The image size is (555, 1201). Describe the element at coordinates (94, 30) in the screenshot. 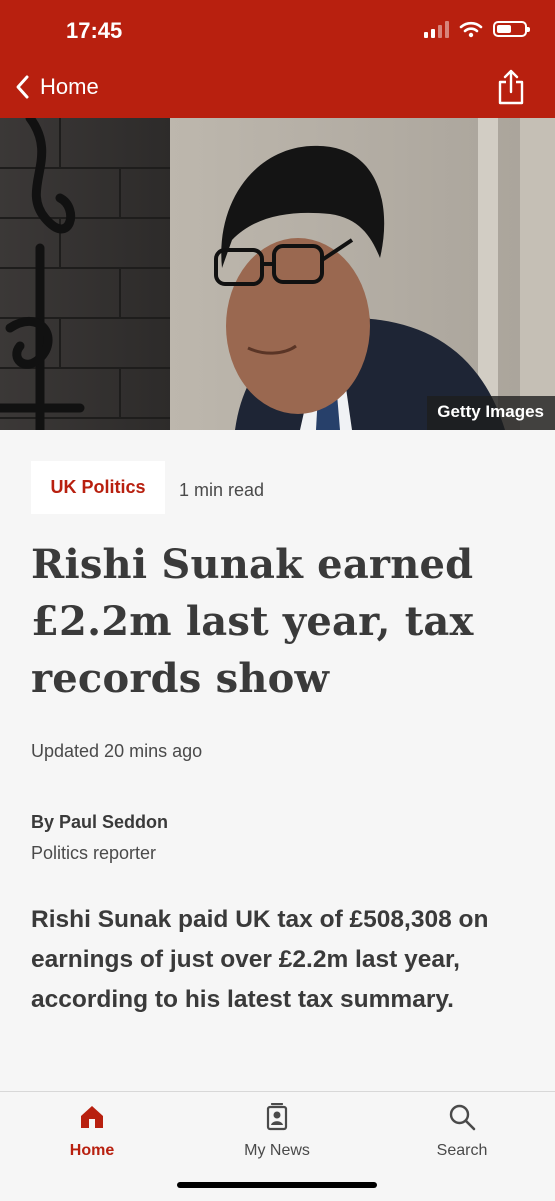

I see `status-time: 17:45` at that location.